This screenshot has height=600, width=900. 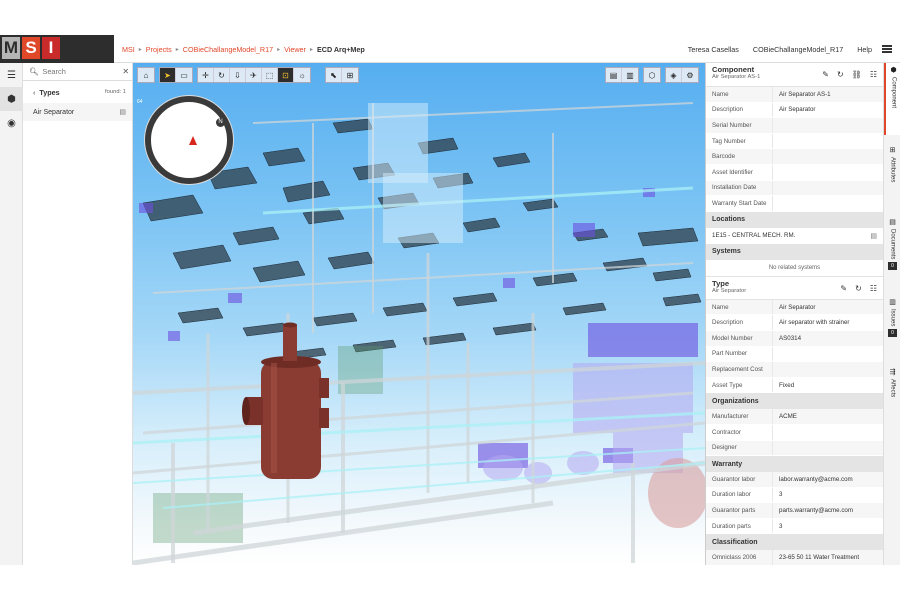 I want to click on type-header: Type Air Separator ✎ ↻ ☷, so click(x=794, y=287).